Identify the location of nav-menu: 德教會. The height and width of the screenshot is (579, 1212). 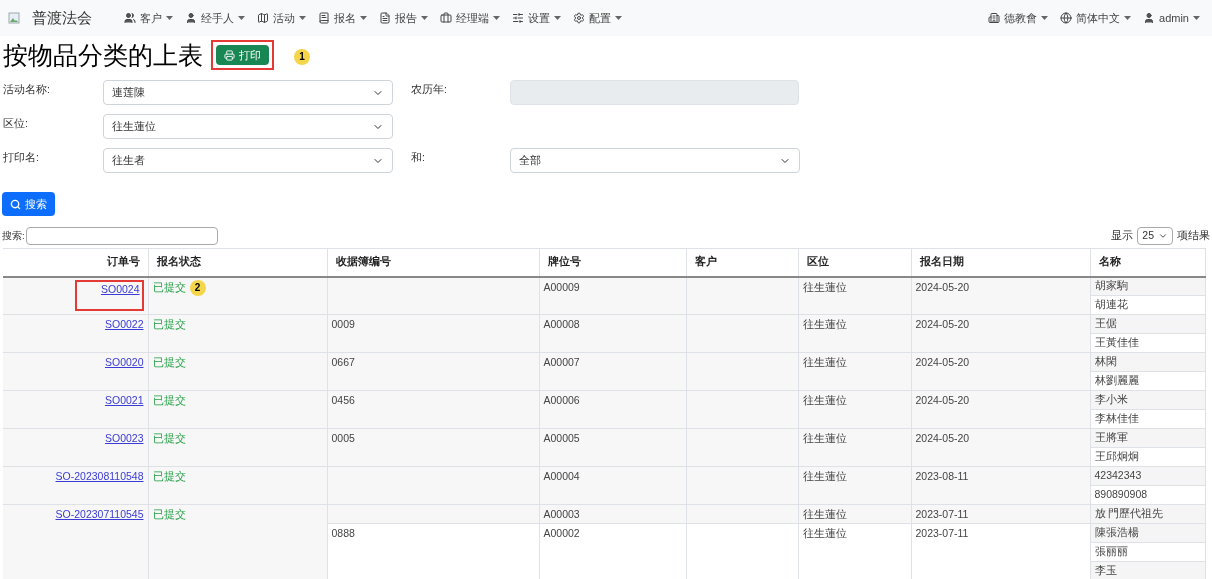
(1018, 18).